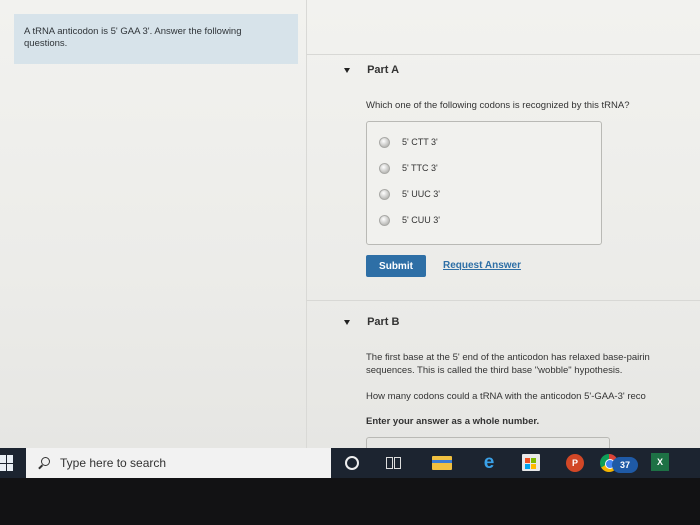 The height and width of the screenshot is (525, 700). I want to click on cortana-icon, so click(352, 463).